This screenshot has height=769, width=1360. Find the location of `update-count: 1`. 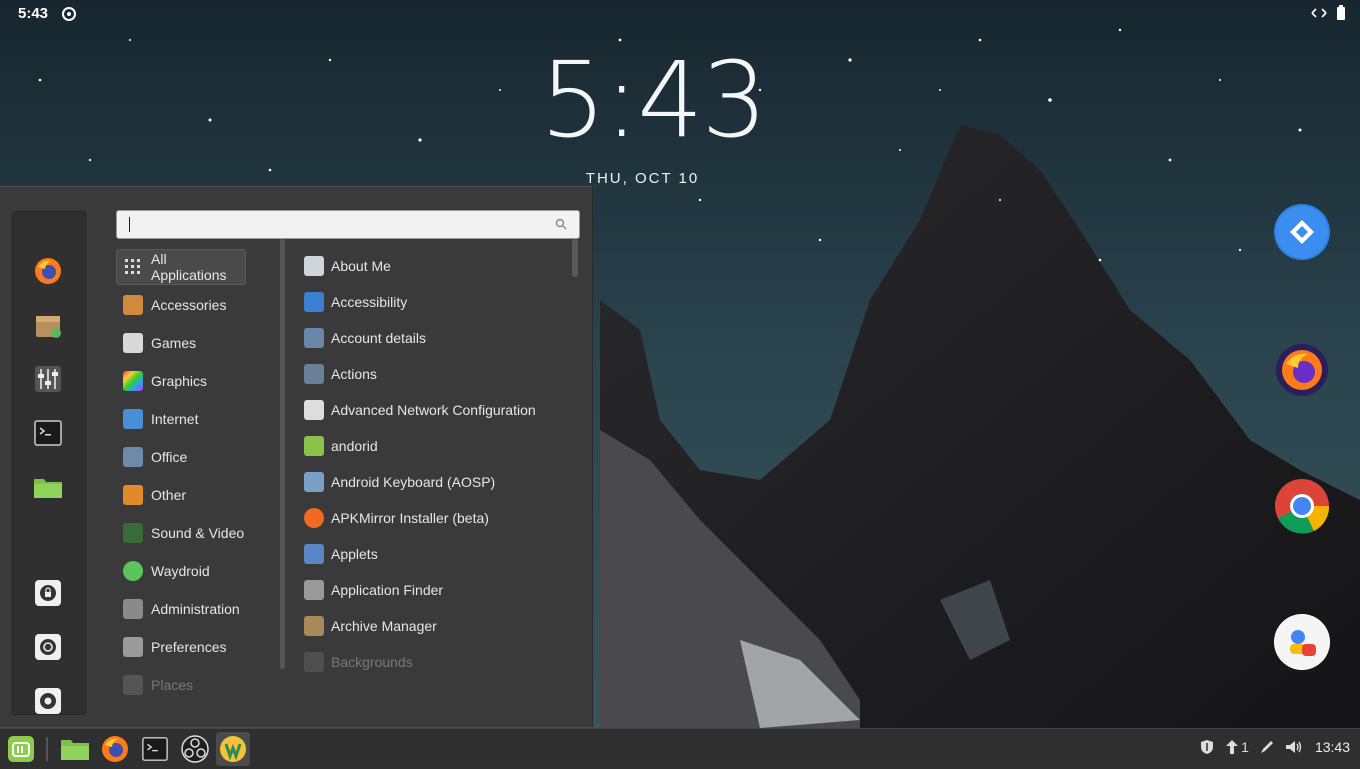

update-count: 1 is located at coordinates (1245, 747).